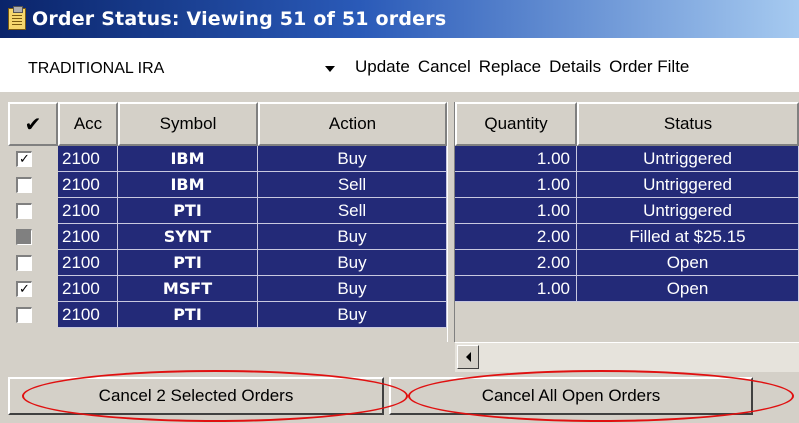  Describe the element at coordinates (96, 68) in the screenshot. I see `account-dropdown-value: TRADITIONAL IRA` at that location.